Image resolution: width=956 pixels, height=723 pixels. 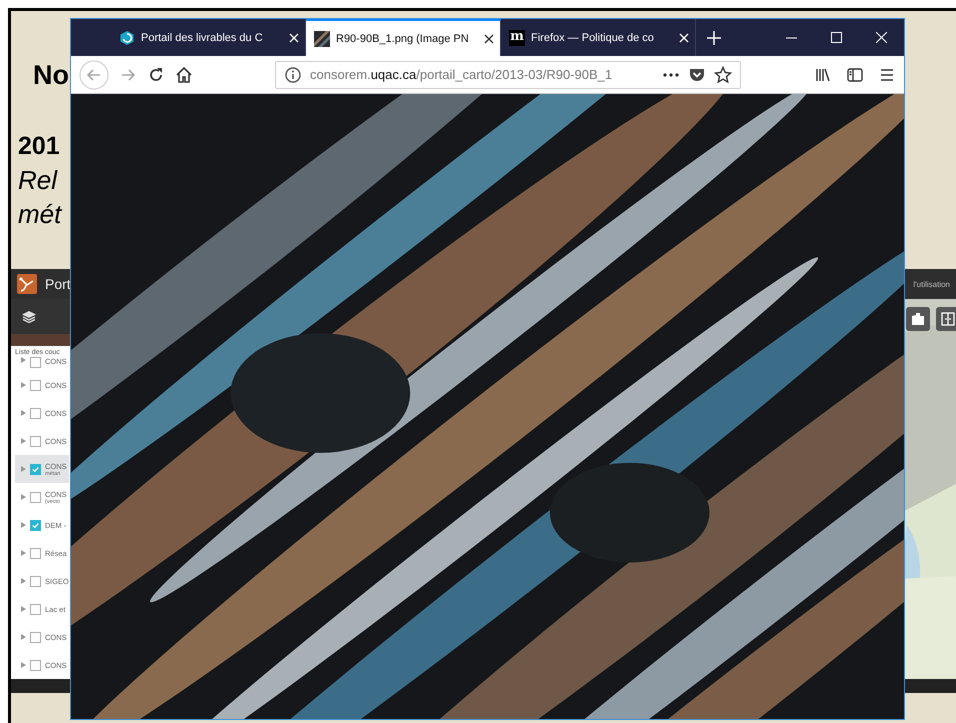 I want to click on layers-icon, so click(x=29, y=316).